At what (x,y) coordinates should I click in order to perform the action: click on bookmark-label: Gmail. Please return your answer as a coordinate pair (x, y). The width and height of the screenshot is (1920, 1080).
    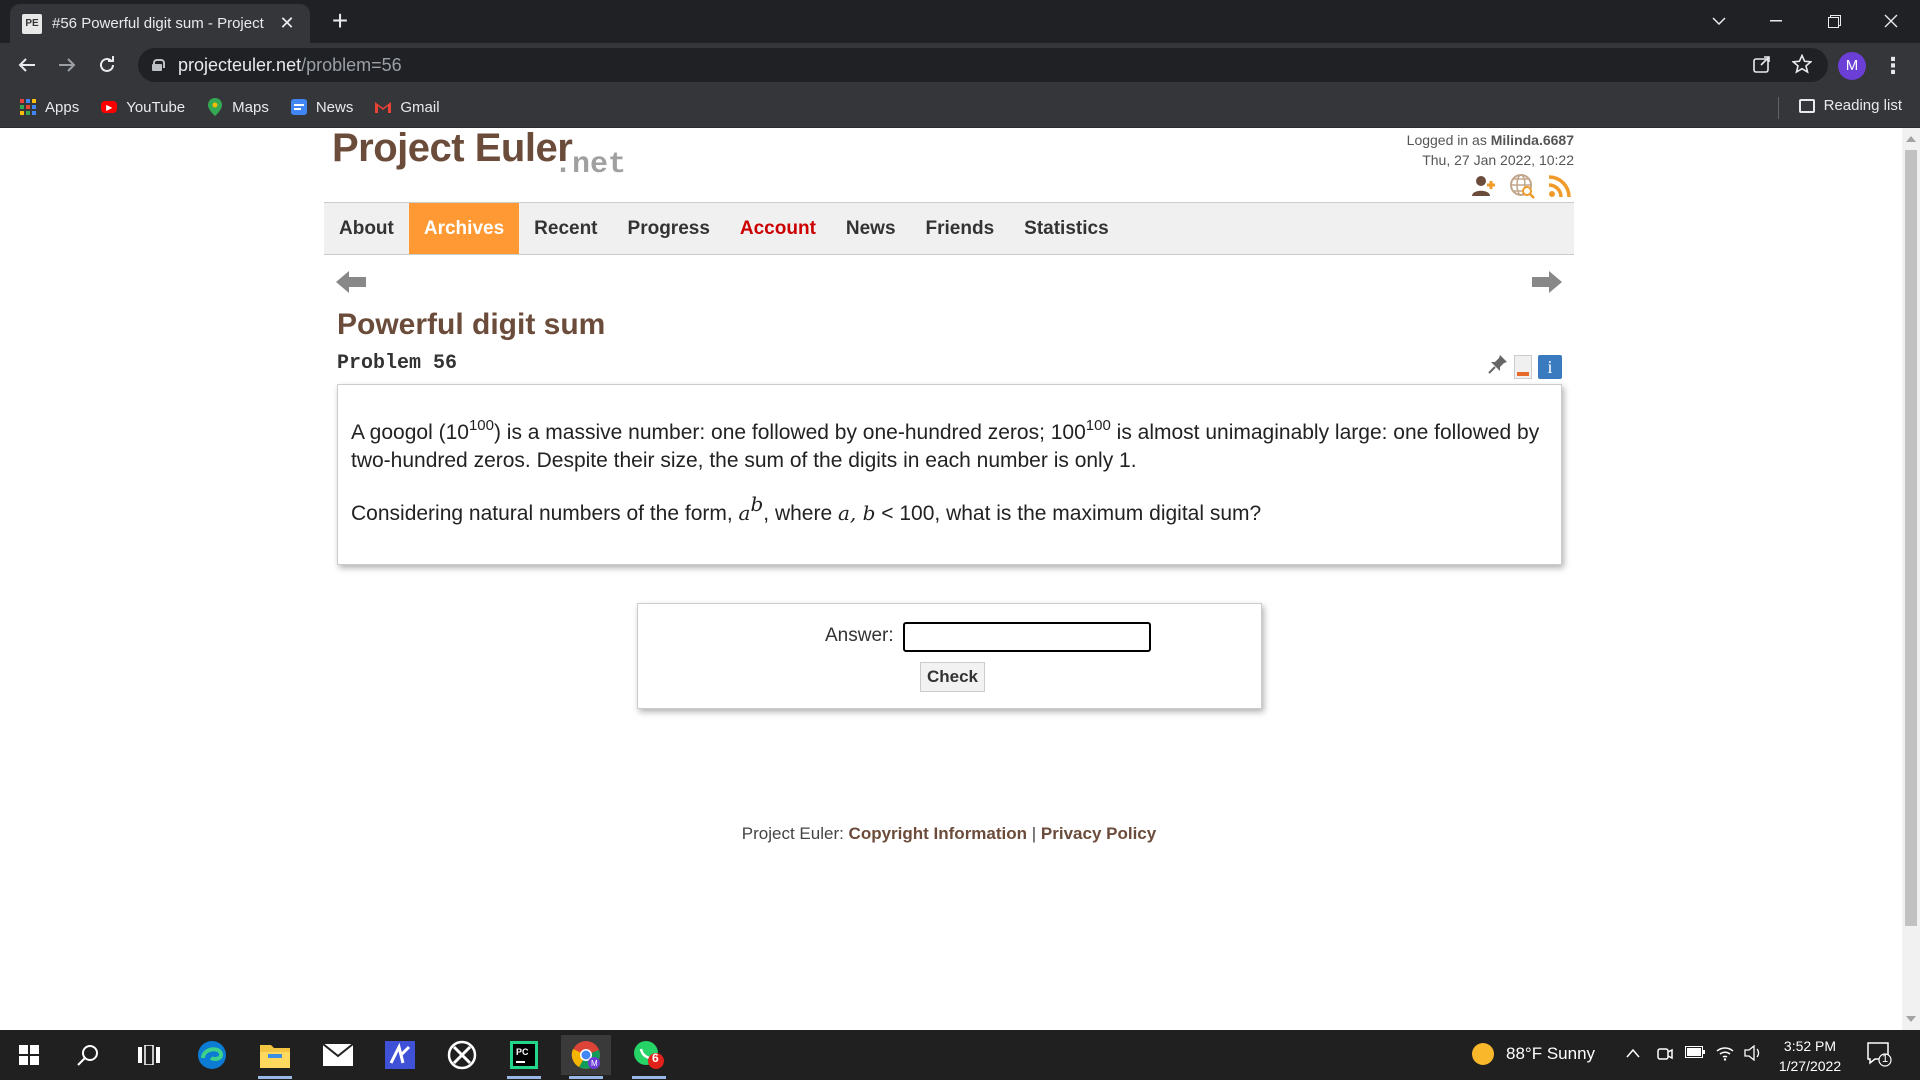
    Looking at the image, I should click on (420, 107).